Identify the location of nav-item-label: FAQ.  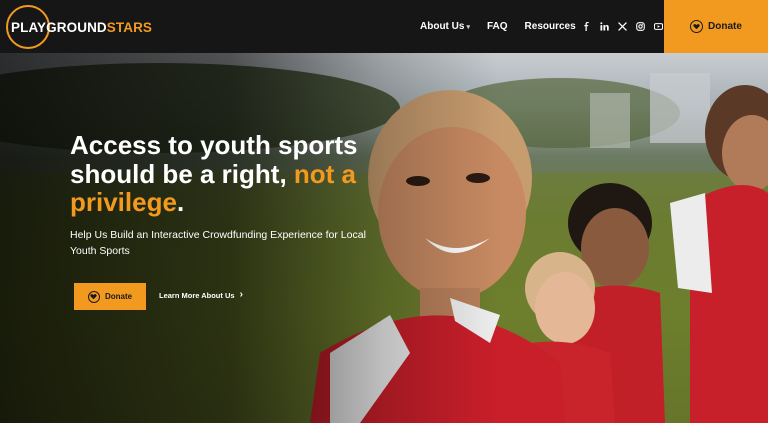
(497, 26).